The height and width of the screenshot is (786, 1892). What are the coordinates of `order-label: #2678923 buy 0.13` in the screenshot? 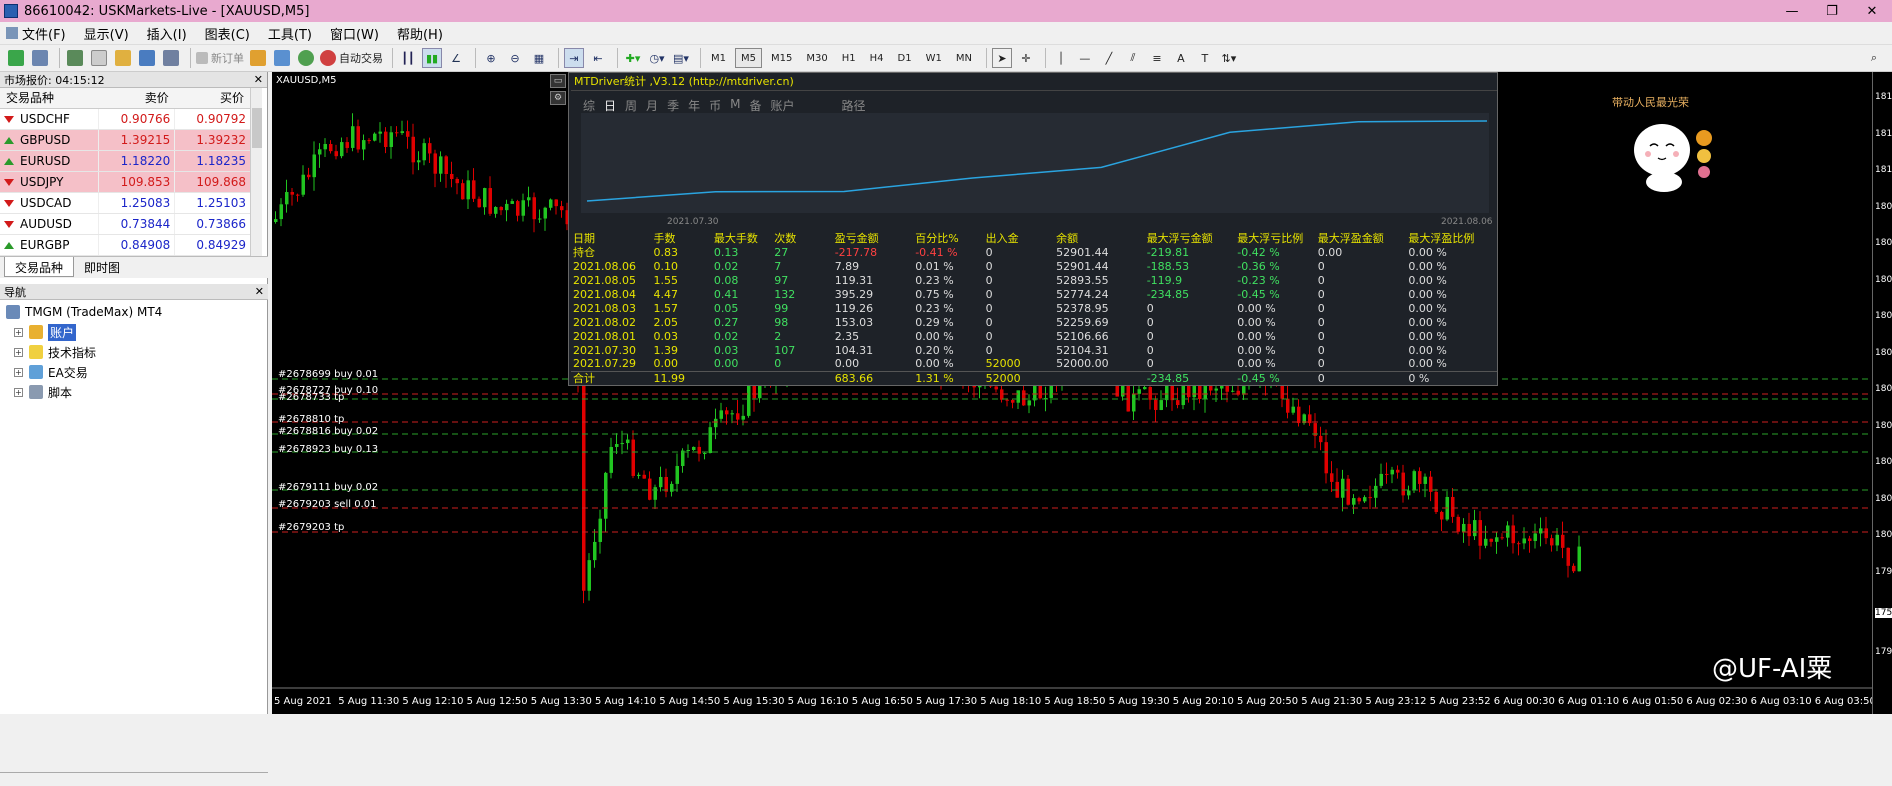 It's located at (328, 449).